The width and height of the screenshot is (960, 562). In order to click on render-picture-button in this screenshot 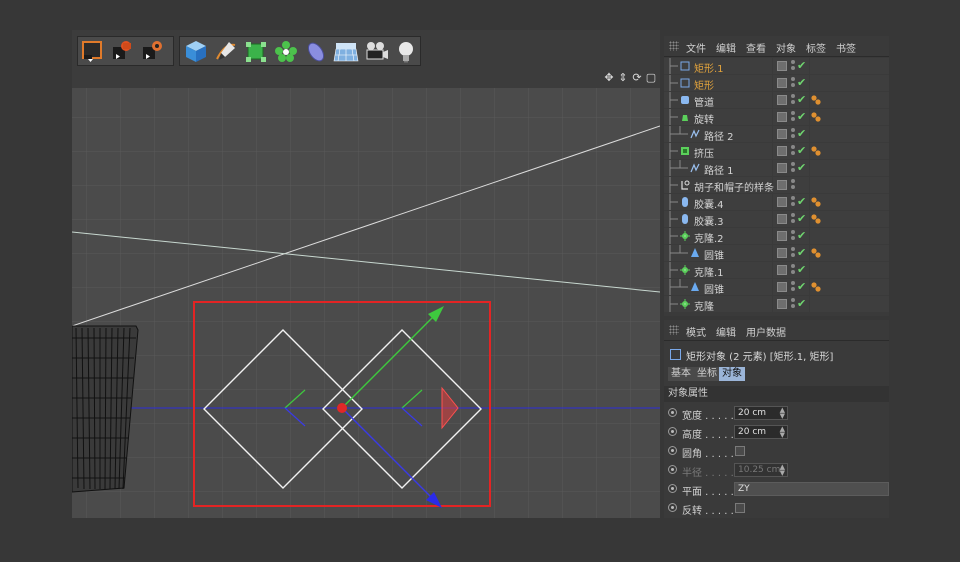, I will do `click(124, 51)`.